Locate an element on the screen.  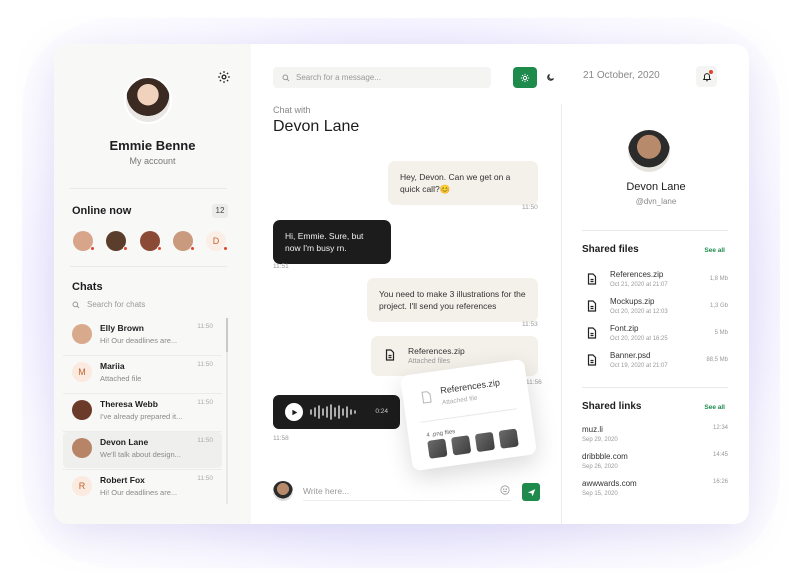
notifications-button is located at coordinates (706, 76).